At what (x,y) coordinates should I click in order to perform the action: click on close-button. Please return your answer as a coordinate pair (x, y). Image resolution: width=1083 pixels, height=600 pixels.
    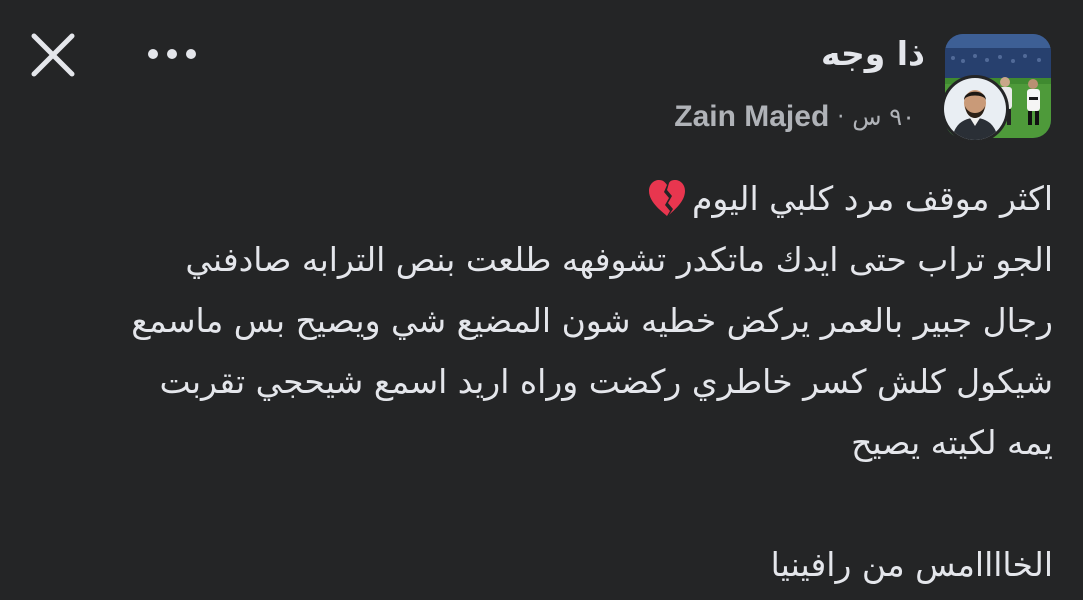
    Looking at the image, I should click on (53, 55).